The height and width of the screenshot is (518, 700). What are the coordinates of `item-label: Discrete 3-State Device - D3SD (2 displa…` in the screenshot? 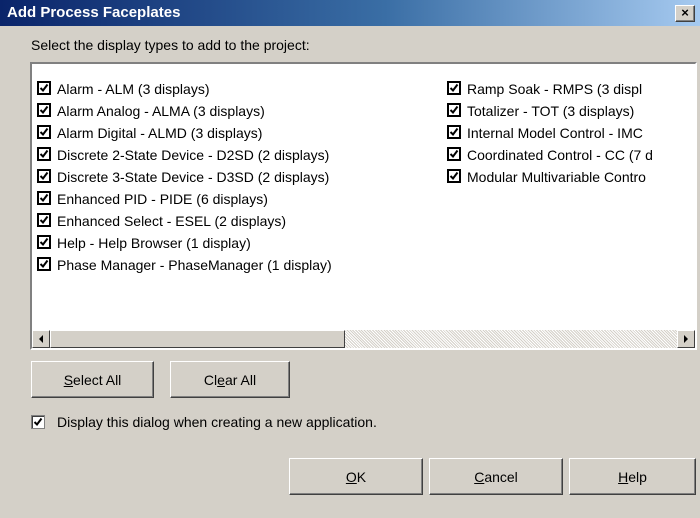 It's located at (193, 177).